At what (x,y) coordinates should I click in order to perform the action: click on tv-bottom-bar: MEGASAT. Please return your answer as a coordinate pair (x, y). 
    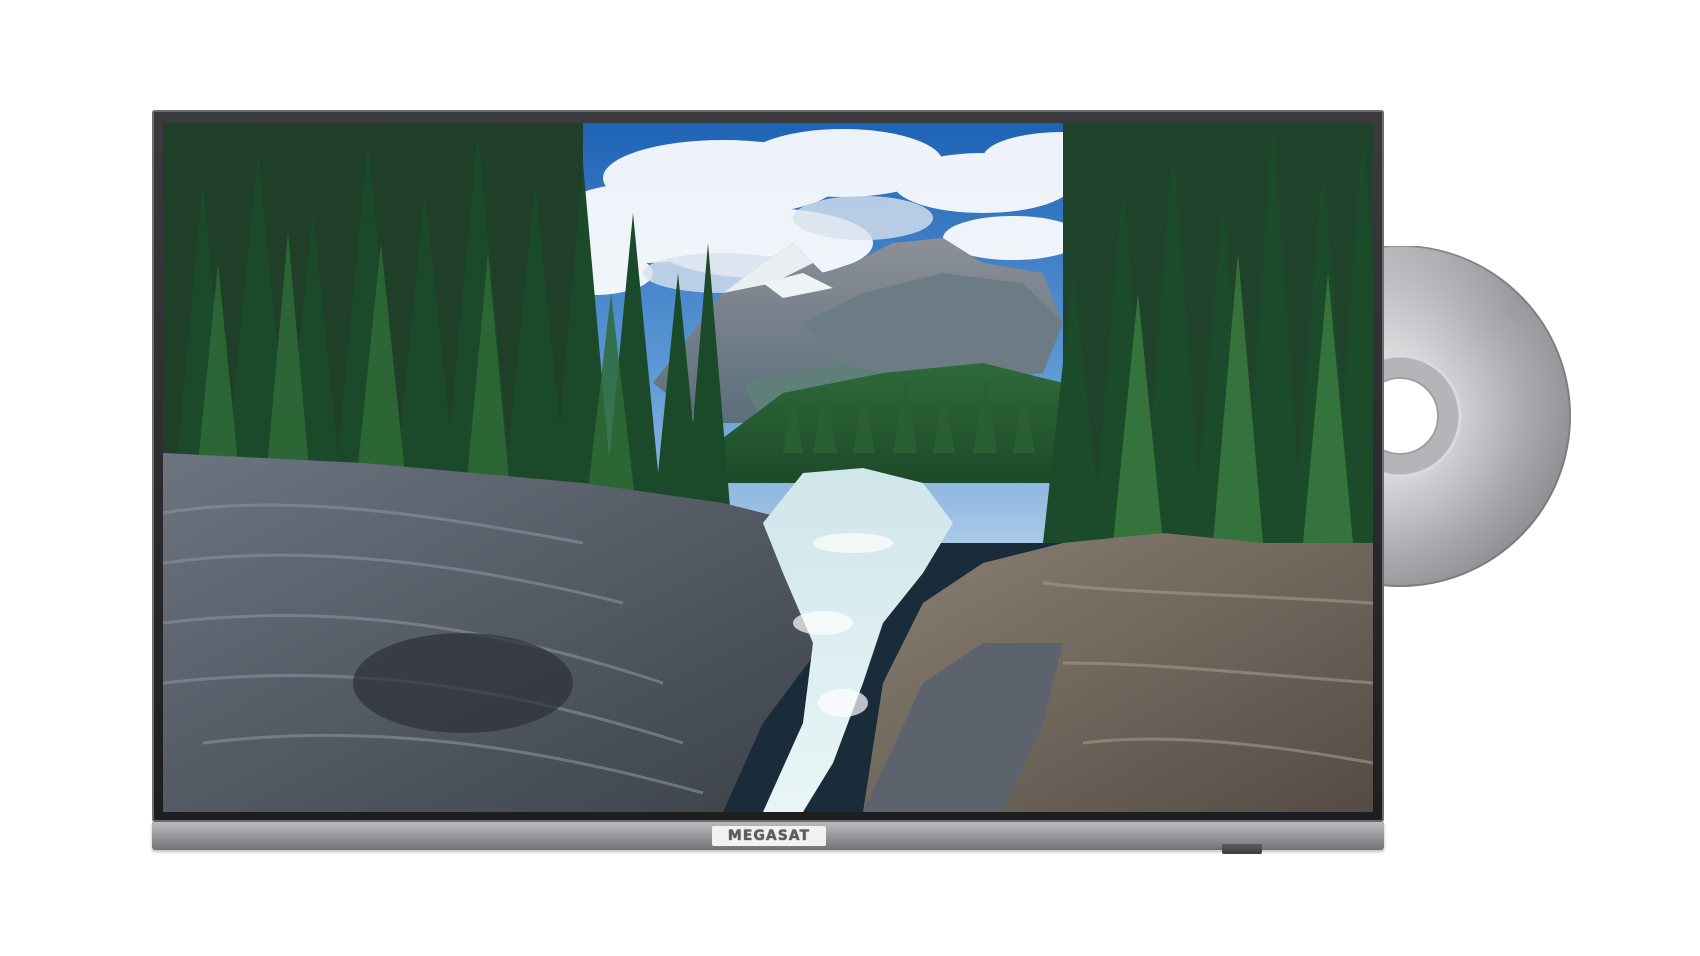
    Looking at the image, I should click on (768, 838).